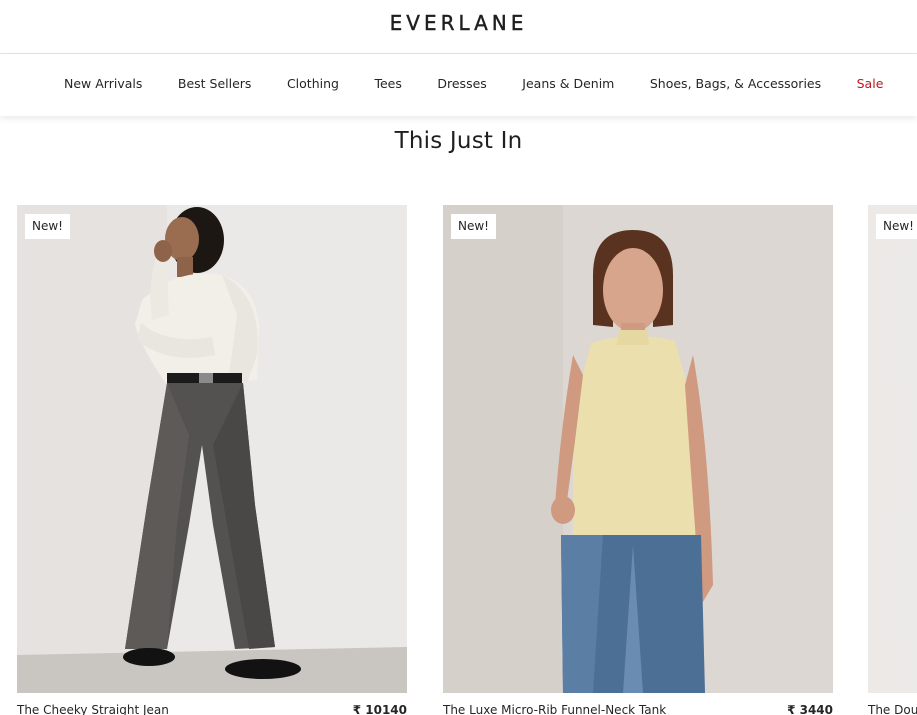 This screenshot has width=917, height=715. I want to click on product-meta: The Dou, so click(892, 709).